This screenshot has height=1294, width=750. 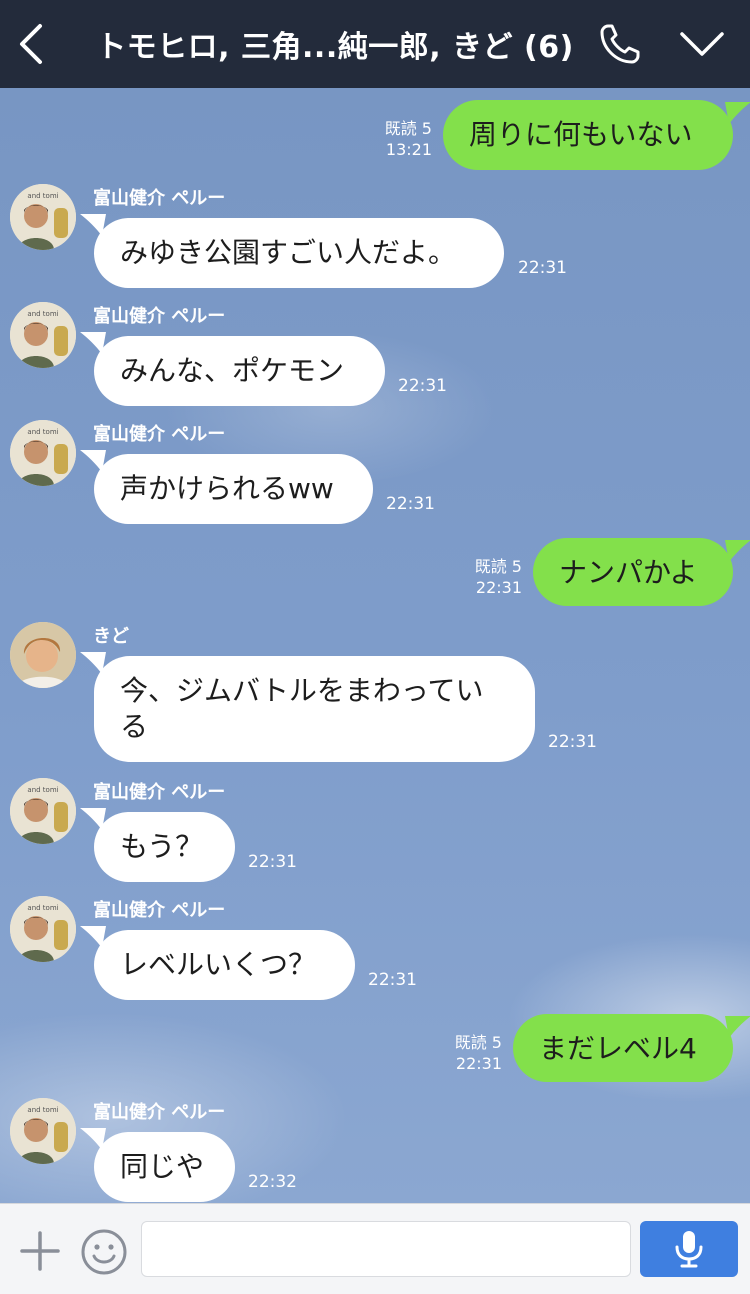 I want to click on chat-header: トモヒロ, 三角...純一郎, きど (6), so click(x=375, y=44).